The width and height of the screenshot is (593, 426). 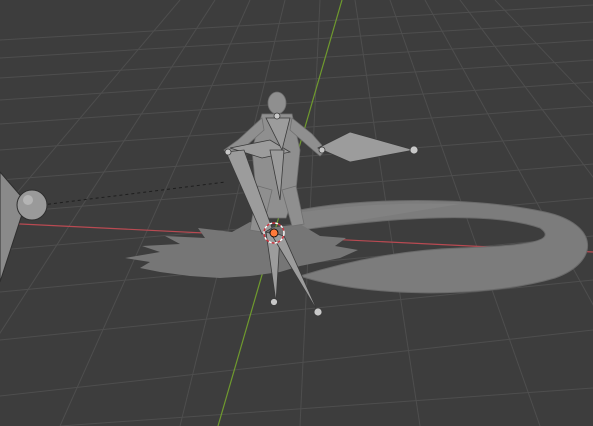 What do you see at coordinates (318, 312) in the screenshot?
I see `joint-foot-right` at bounding box center [318, 312].